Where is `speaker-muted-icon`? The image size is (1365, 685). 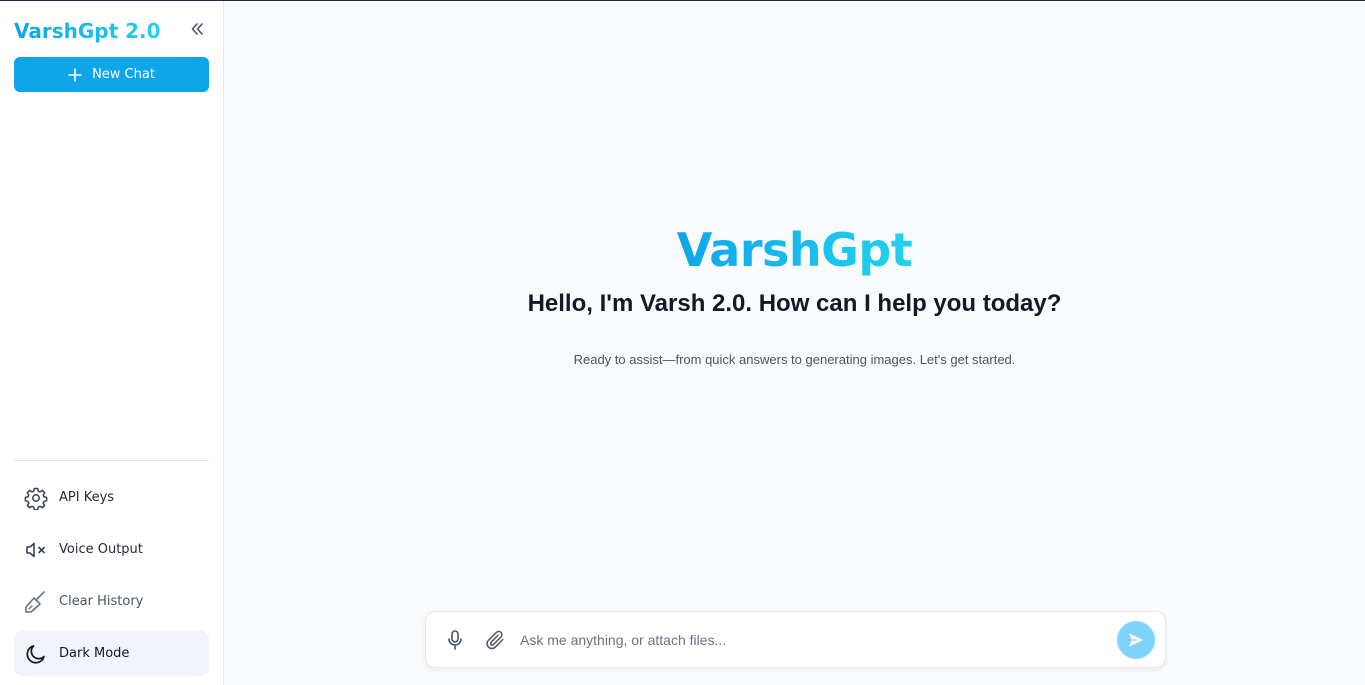
speaker-muted-icon is located at coordinates (36, 550).